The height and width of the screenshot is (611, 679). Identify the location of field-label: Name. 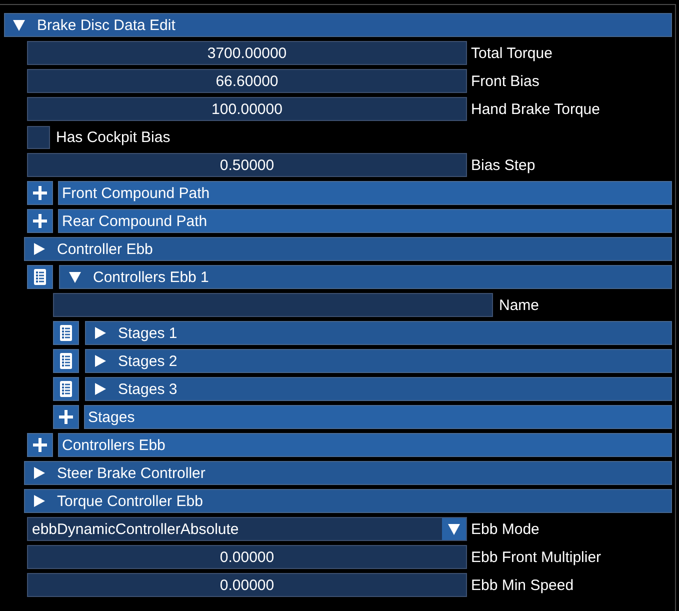
(519, 305).